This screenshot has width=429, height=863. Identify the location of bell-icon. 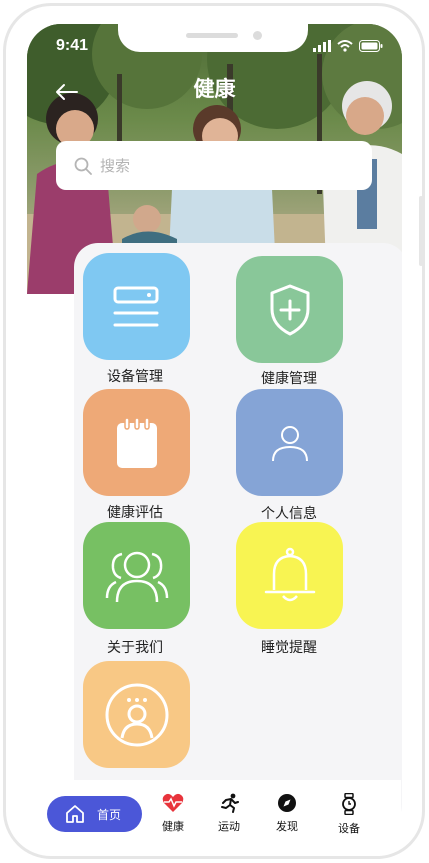
(289, 574).